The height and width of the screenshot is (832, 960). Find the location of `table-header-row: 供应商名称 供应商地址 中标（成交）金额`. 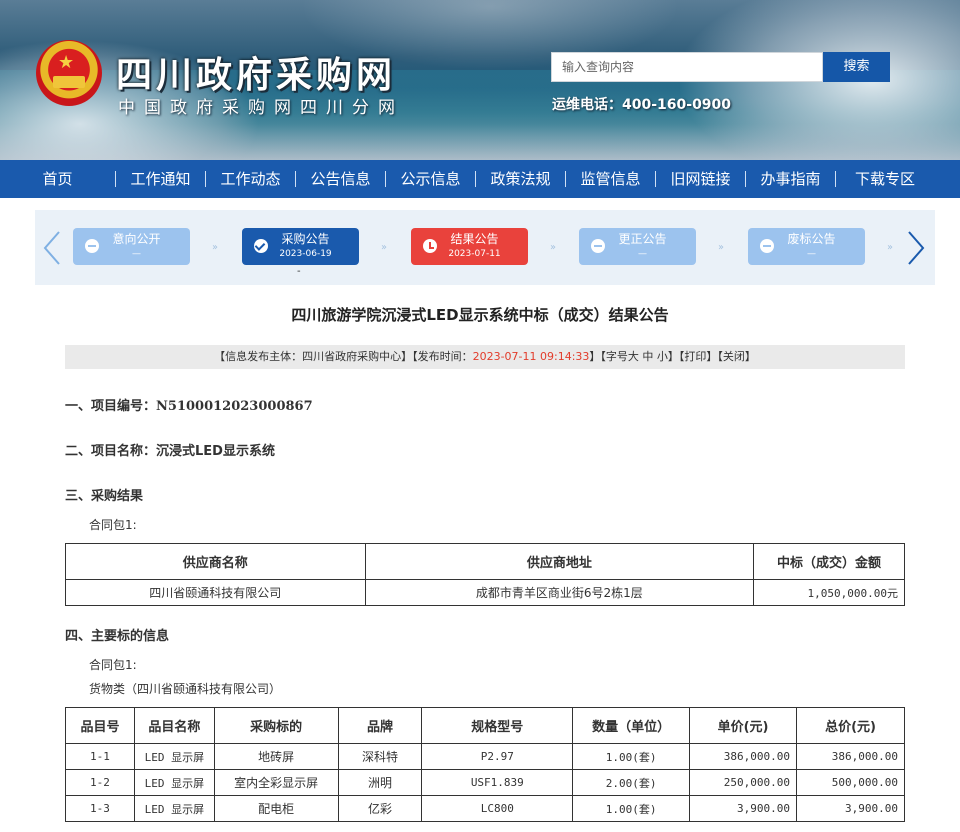

table-header-row: 供应商名称 供应商地址 中标（成交）金额 is located at coordinates (485, 561).